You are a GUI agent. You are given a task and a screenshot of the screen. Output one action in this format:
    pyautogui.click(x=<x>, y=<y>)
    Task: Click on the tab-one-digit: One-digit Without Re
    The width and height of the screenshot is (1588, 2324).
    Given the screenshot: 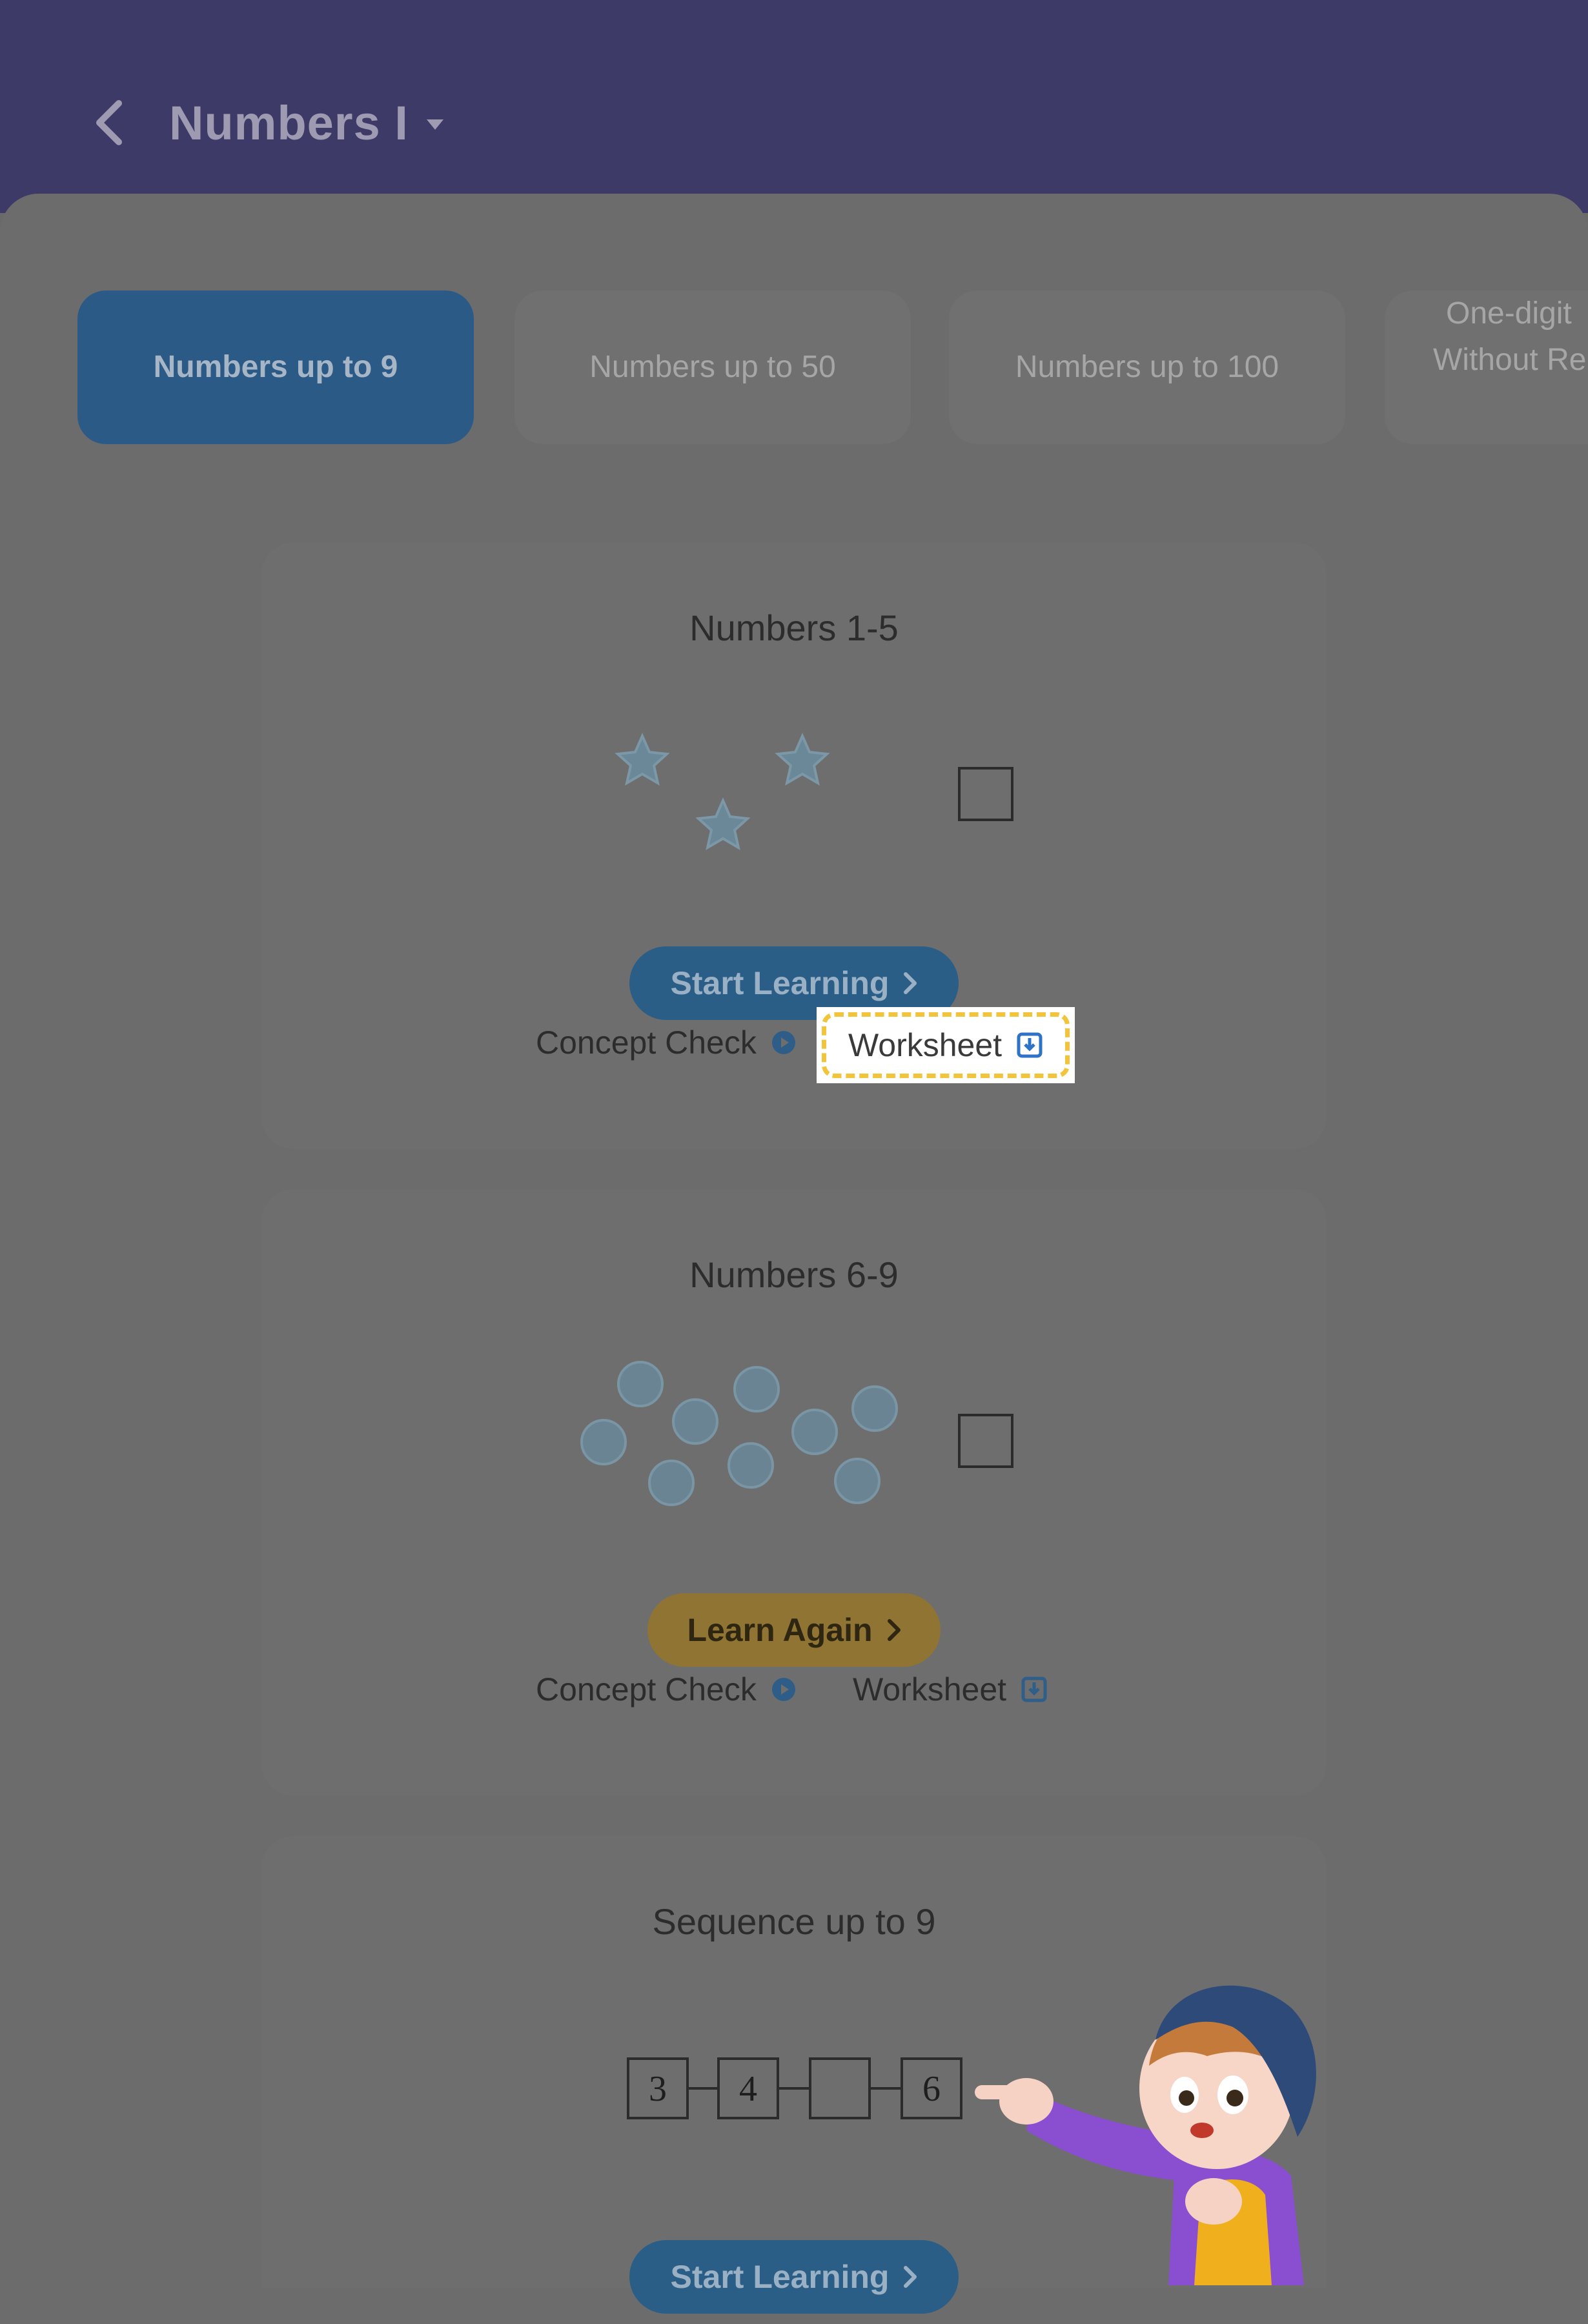 What is the action you would take?
    pyautogui.click(x=1487, y=367)
    